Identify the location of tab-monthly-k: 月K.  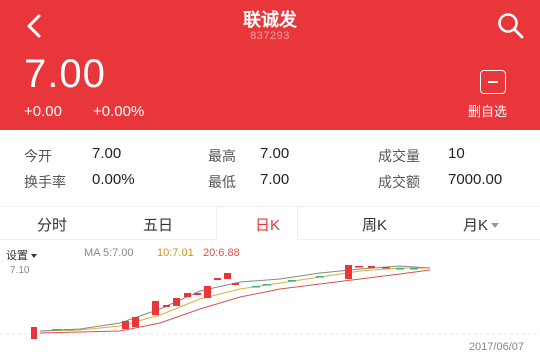
(481, 224).